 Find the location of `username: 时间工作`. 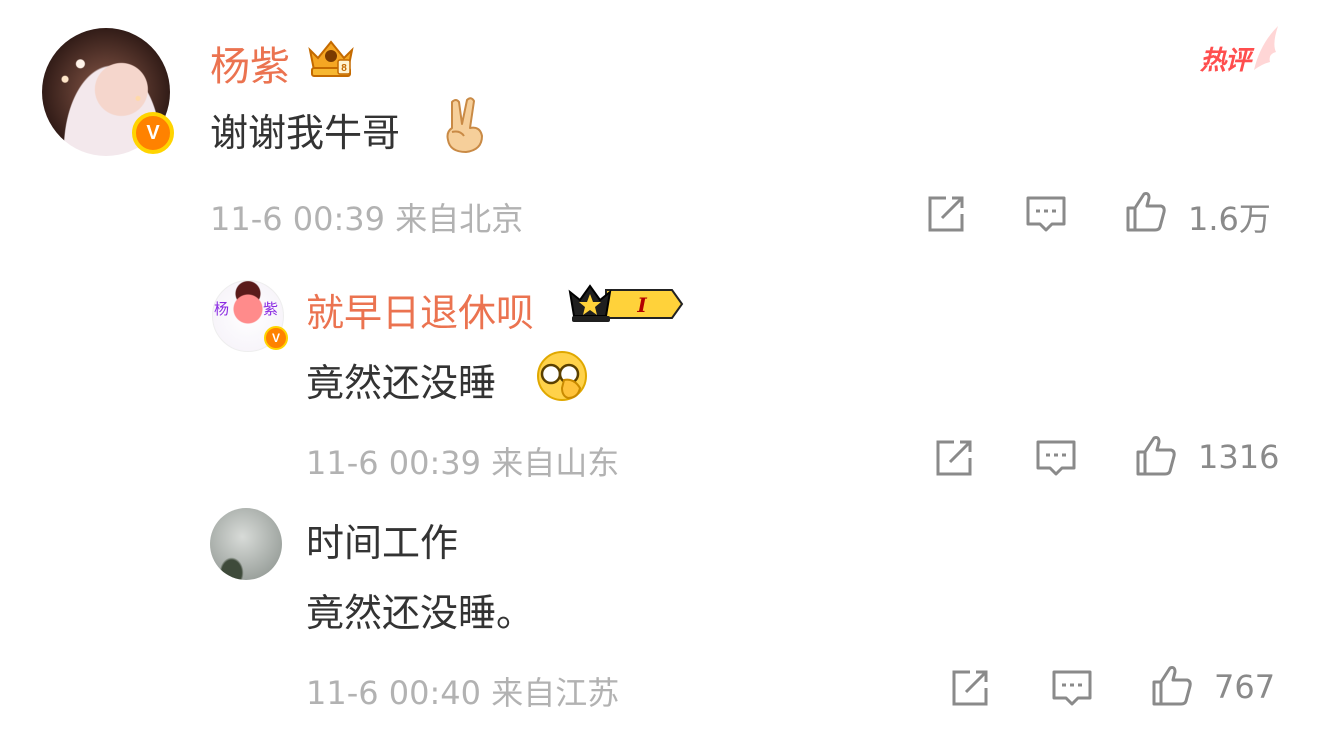

username: 时间工作 is located at coordinates (382, 539).